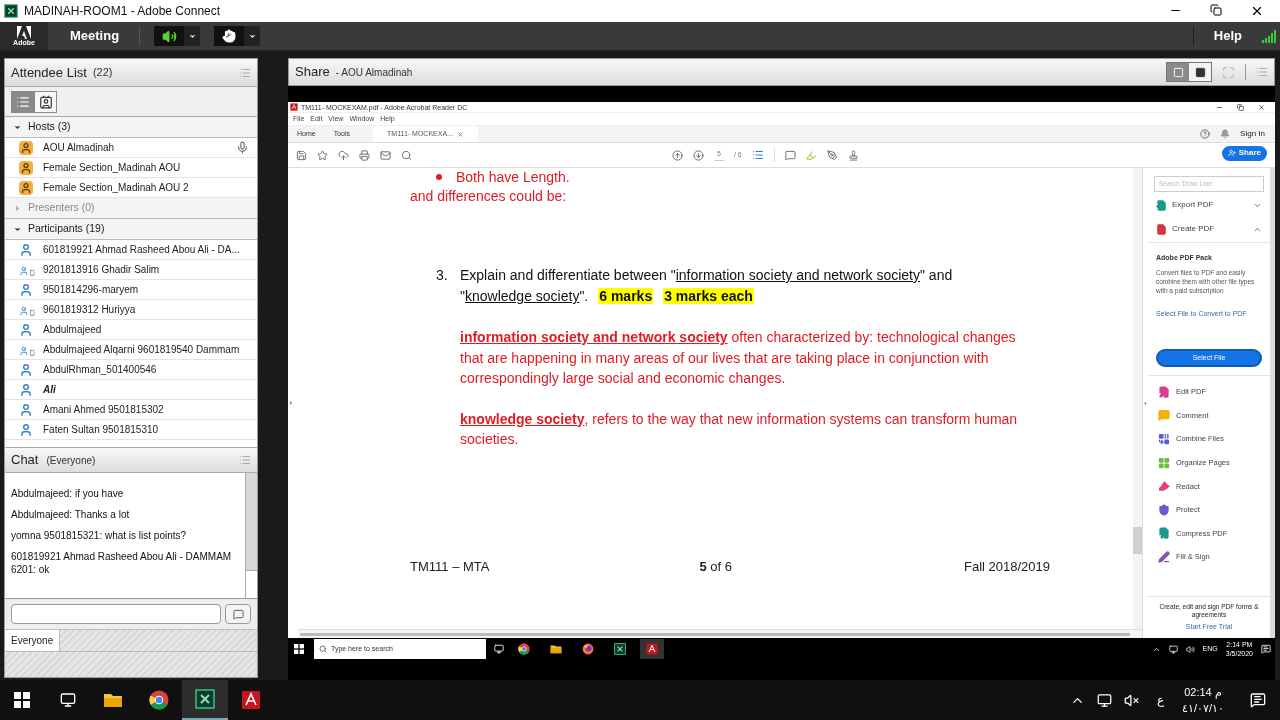 Image resolution: width=1280 pixels, height=720 pixels. What do you see at coordinates (131, 208) in the screenshot?
I see `group-header: Presenters (0)` at bounding box center [131, 208].